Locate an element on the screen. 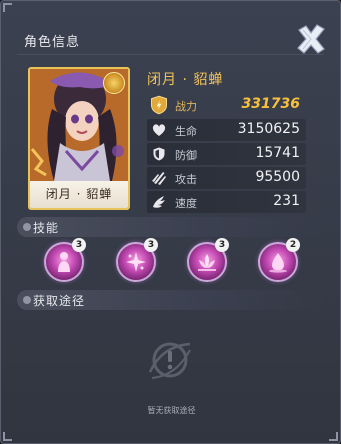 Image resolution: width=341 pixels, height=444 pixels. stat-defense-label: 防御 is located at coordinates (186, 155).